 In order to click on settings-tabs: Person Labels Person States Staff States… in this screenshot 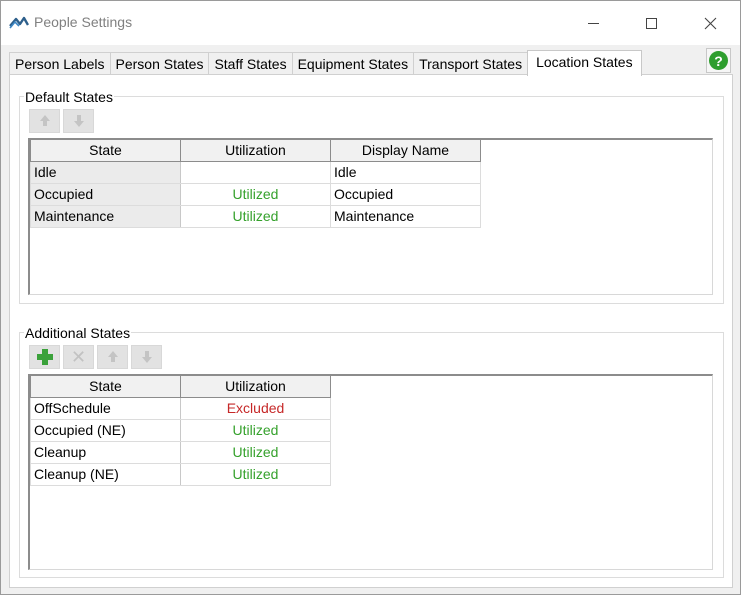, I will do `click(325, 63)`.